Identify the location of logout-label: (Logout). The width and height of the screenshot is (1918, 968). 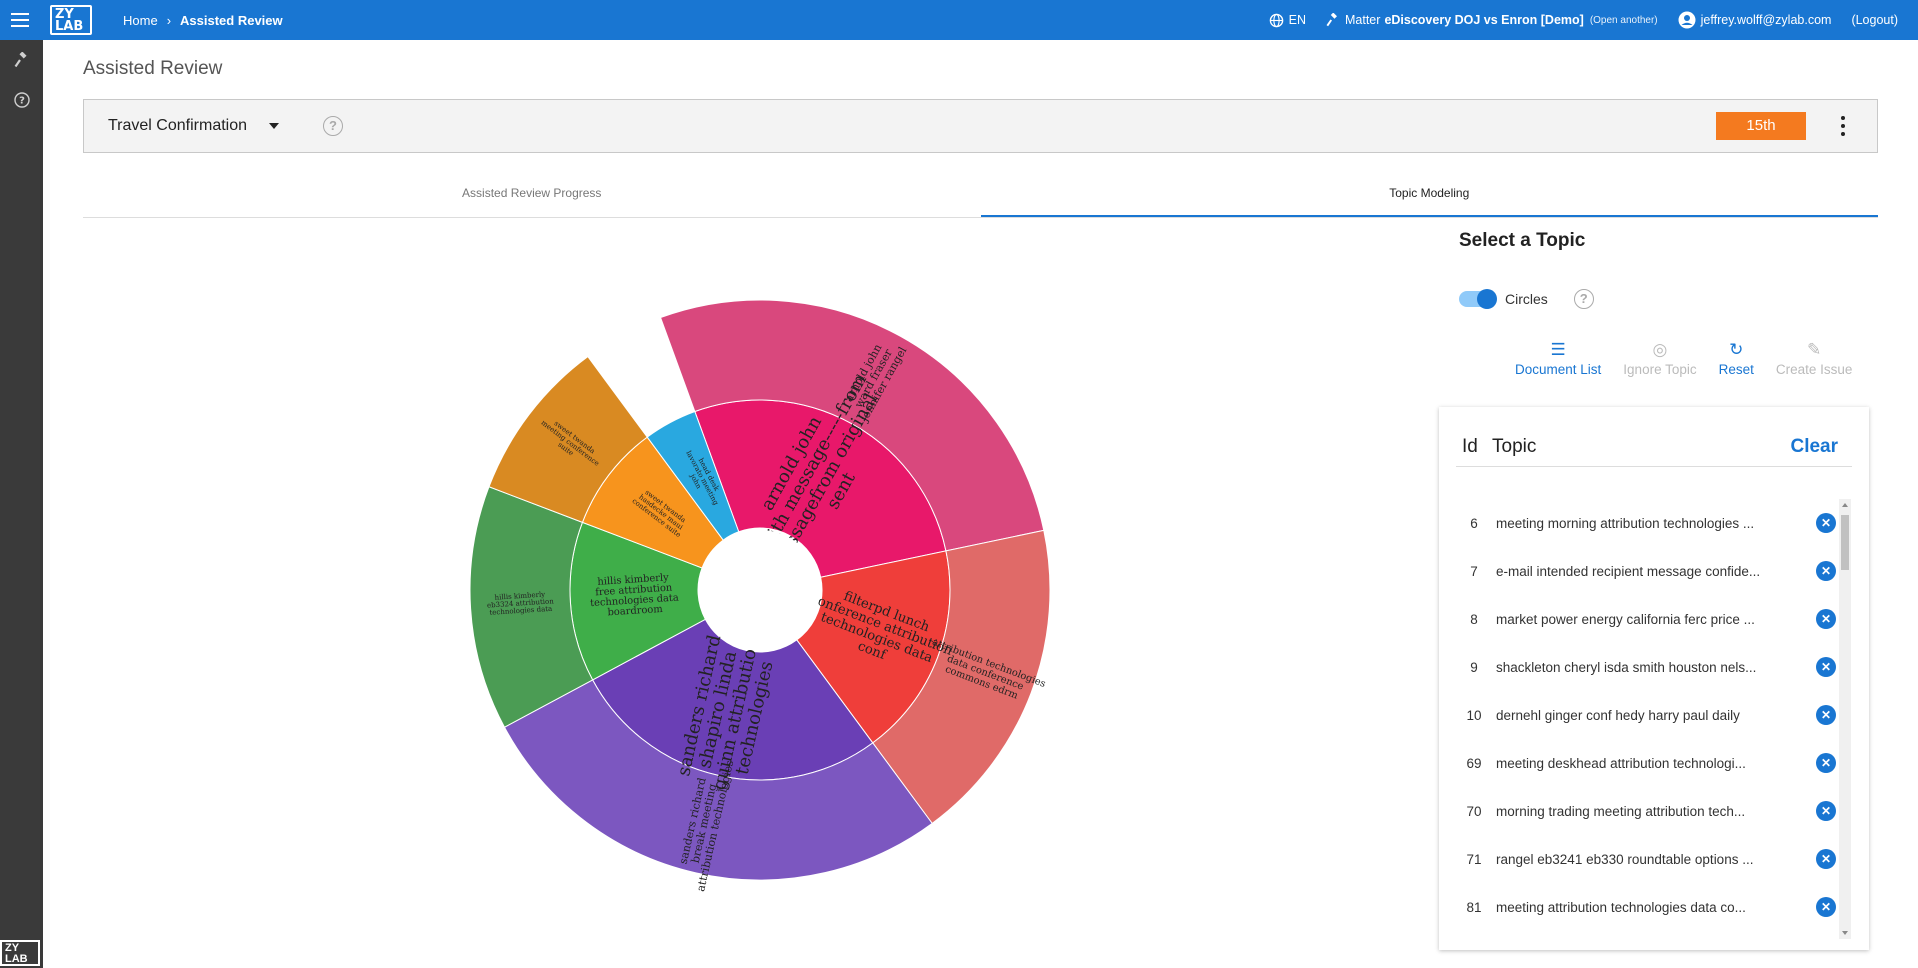
(1874, 20).